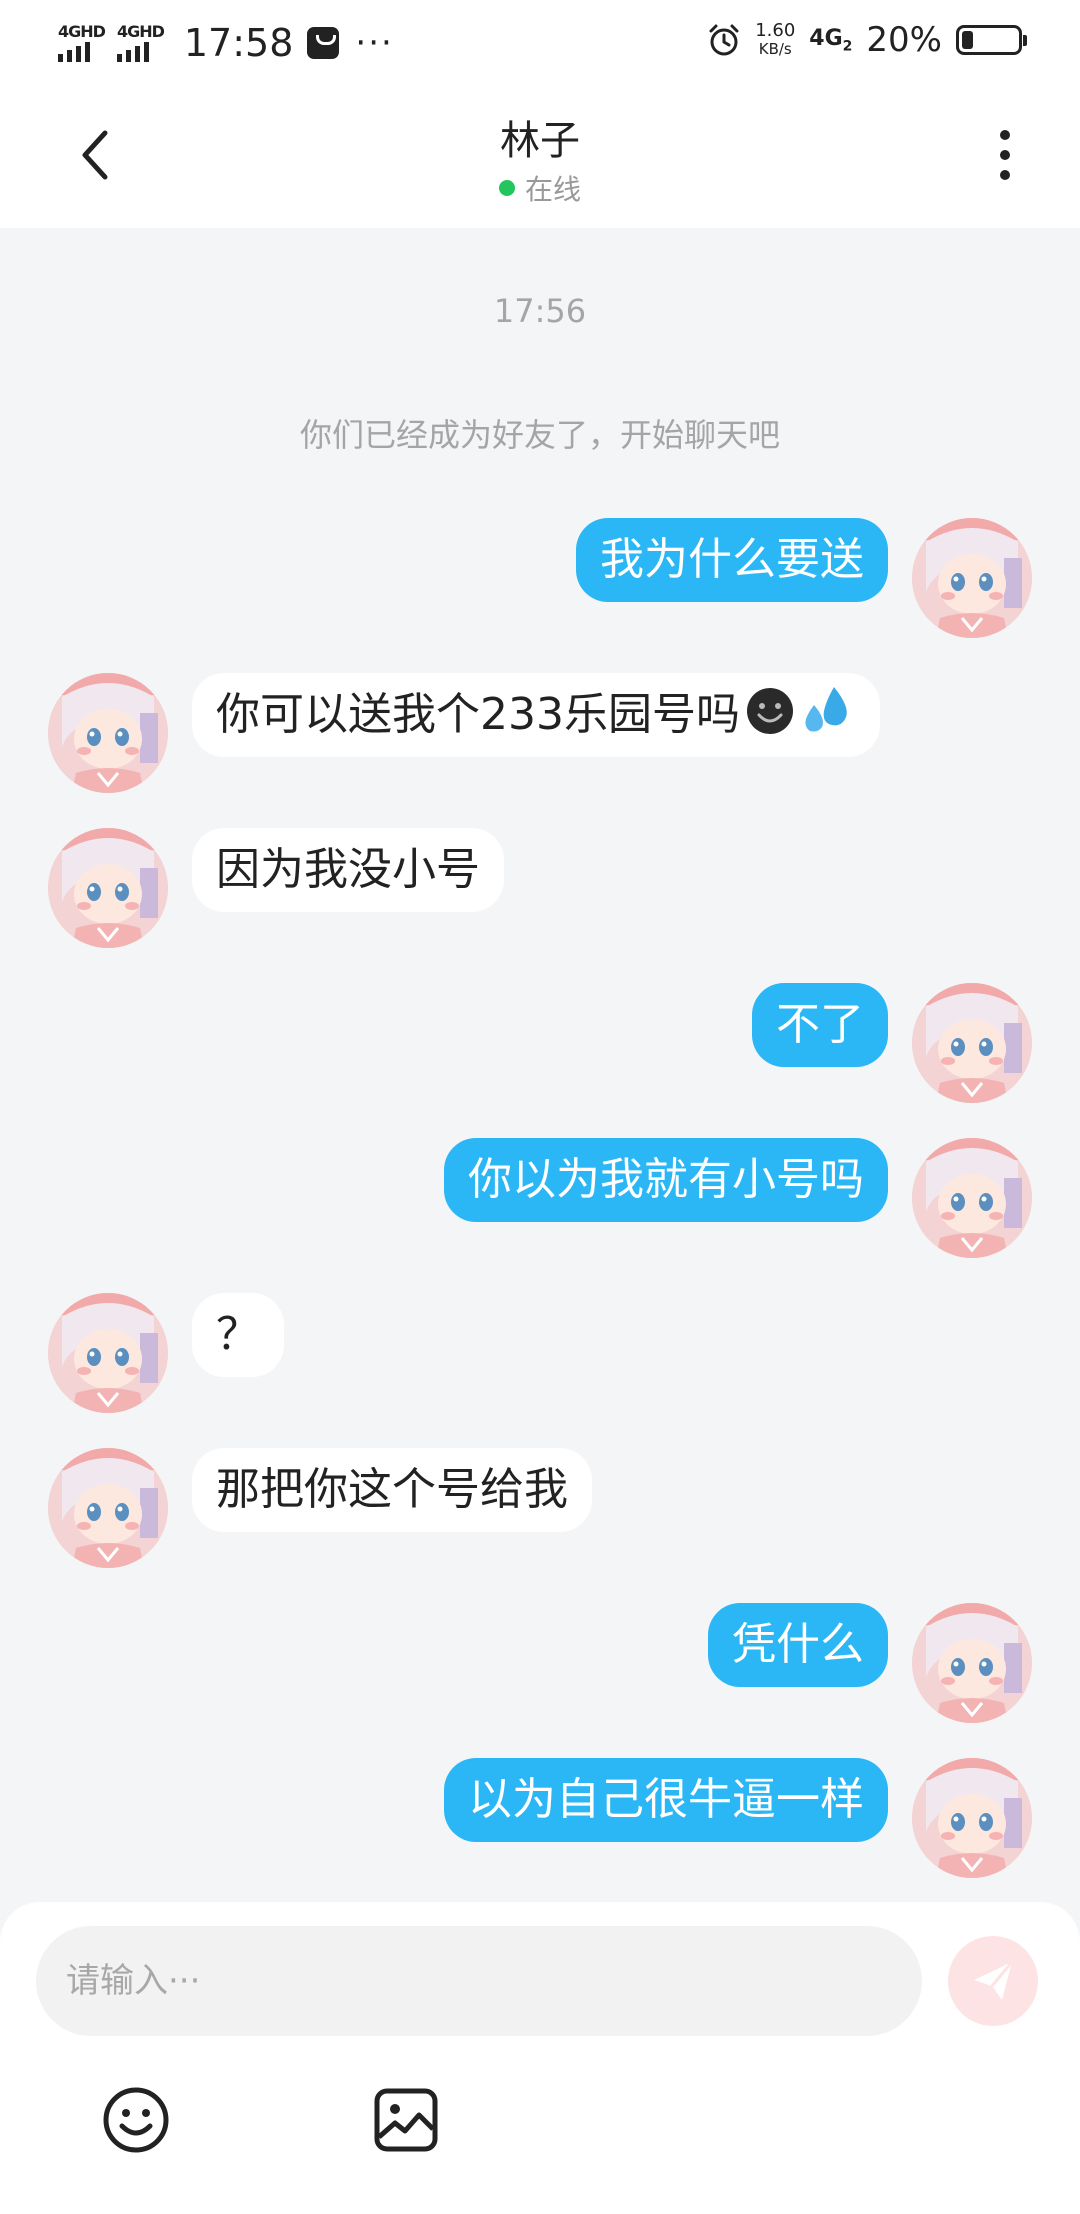 The width and height of the screenshot is (1080, 2214). I want to click on message-bubble: 不了, so click(820, 1025).